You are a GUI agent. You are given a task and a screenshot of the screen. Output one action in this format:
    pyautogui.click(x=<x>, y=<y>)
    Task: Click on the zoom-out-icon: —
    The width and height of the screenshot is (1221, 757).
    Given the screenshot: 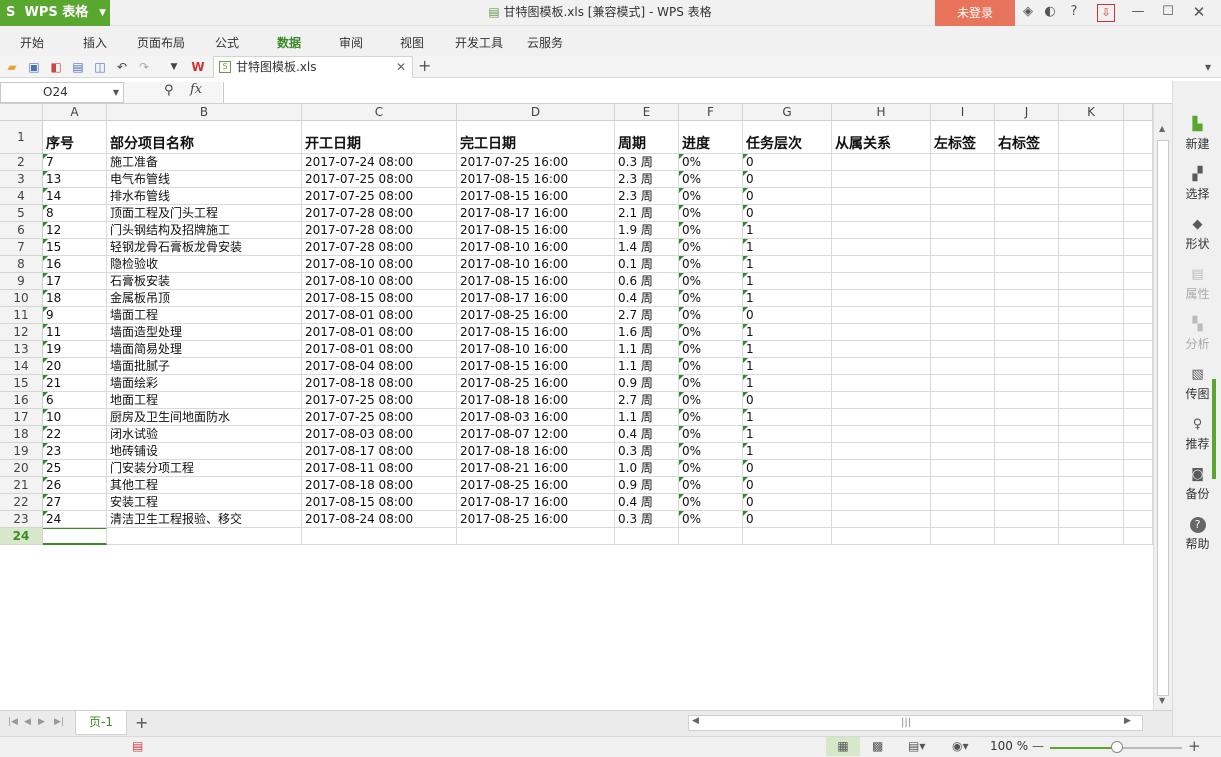 What is the action you would take?
    pyautogui.click(x=1038, y=746)
    